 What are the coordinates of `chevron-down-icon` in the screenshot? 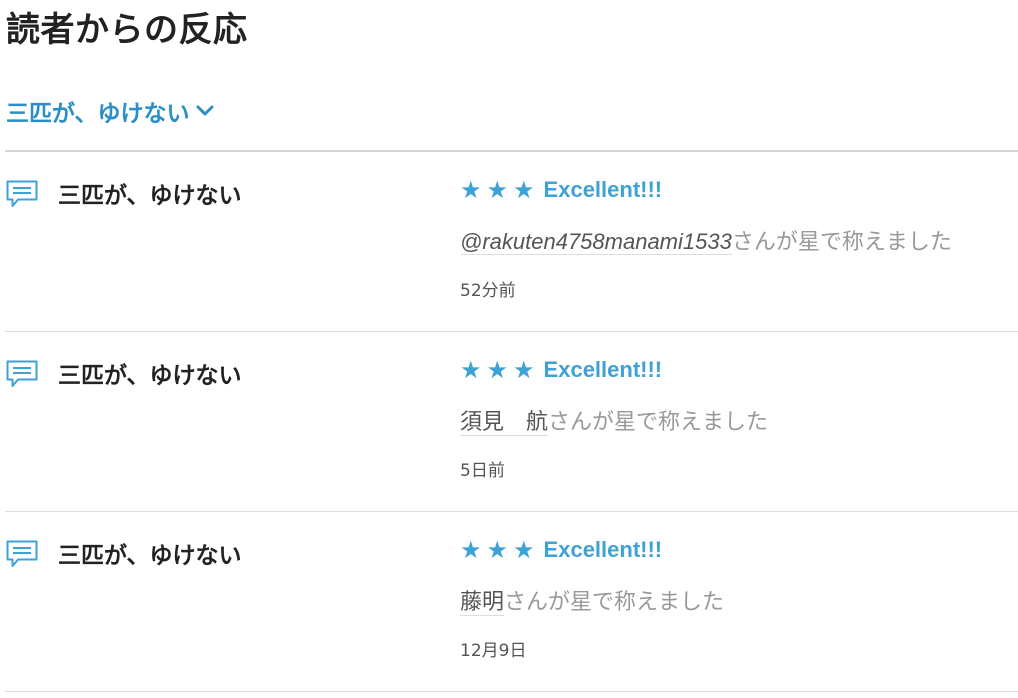 It's located at (205, 111).